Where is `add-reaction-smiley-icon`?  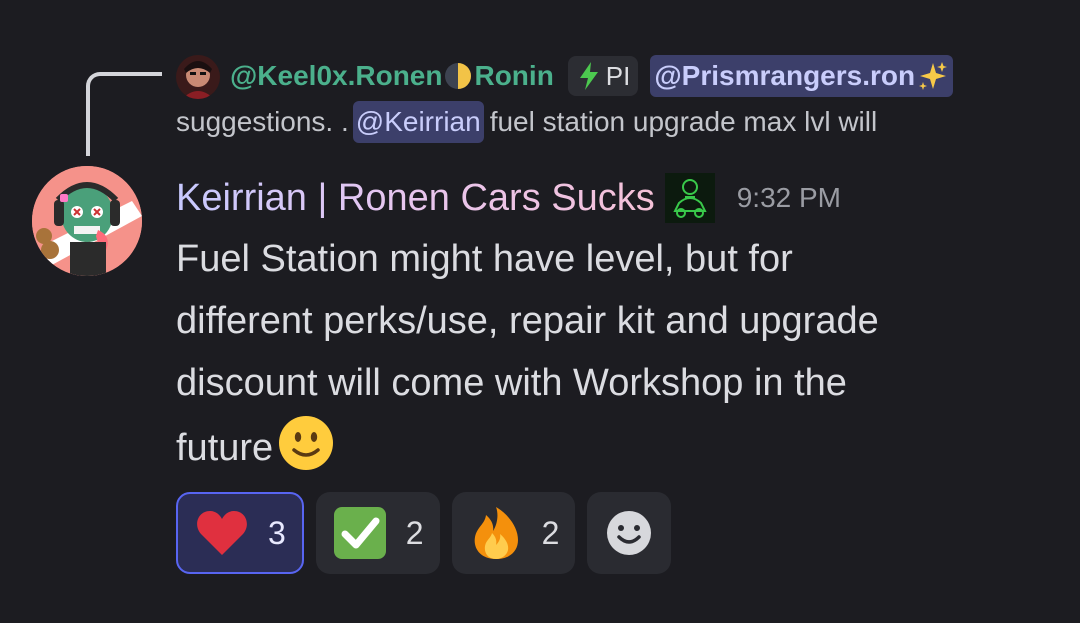
add-reaction-smiley-icon is located at coordinates (629, 533).